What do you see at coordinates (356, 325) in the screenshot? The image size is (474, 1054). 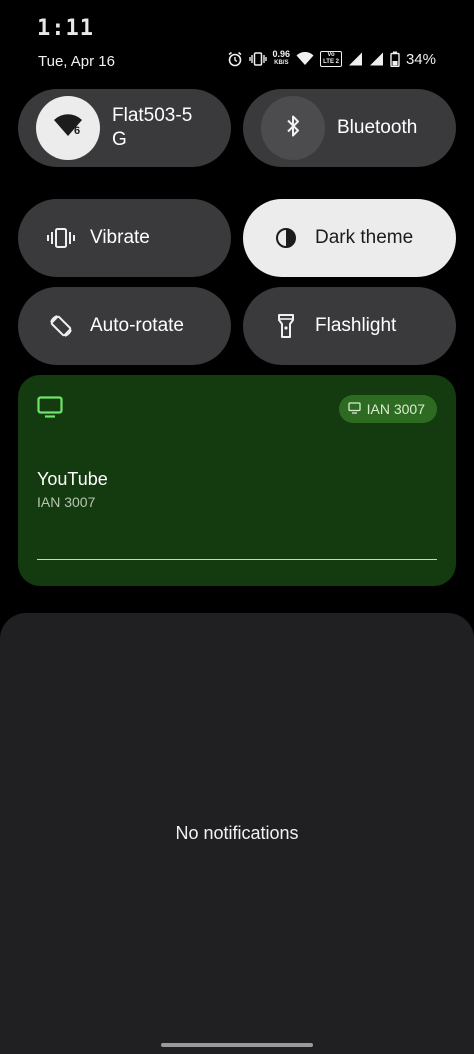 I see `flashlight-label: Flashlight` at bounding box center [356, 325].